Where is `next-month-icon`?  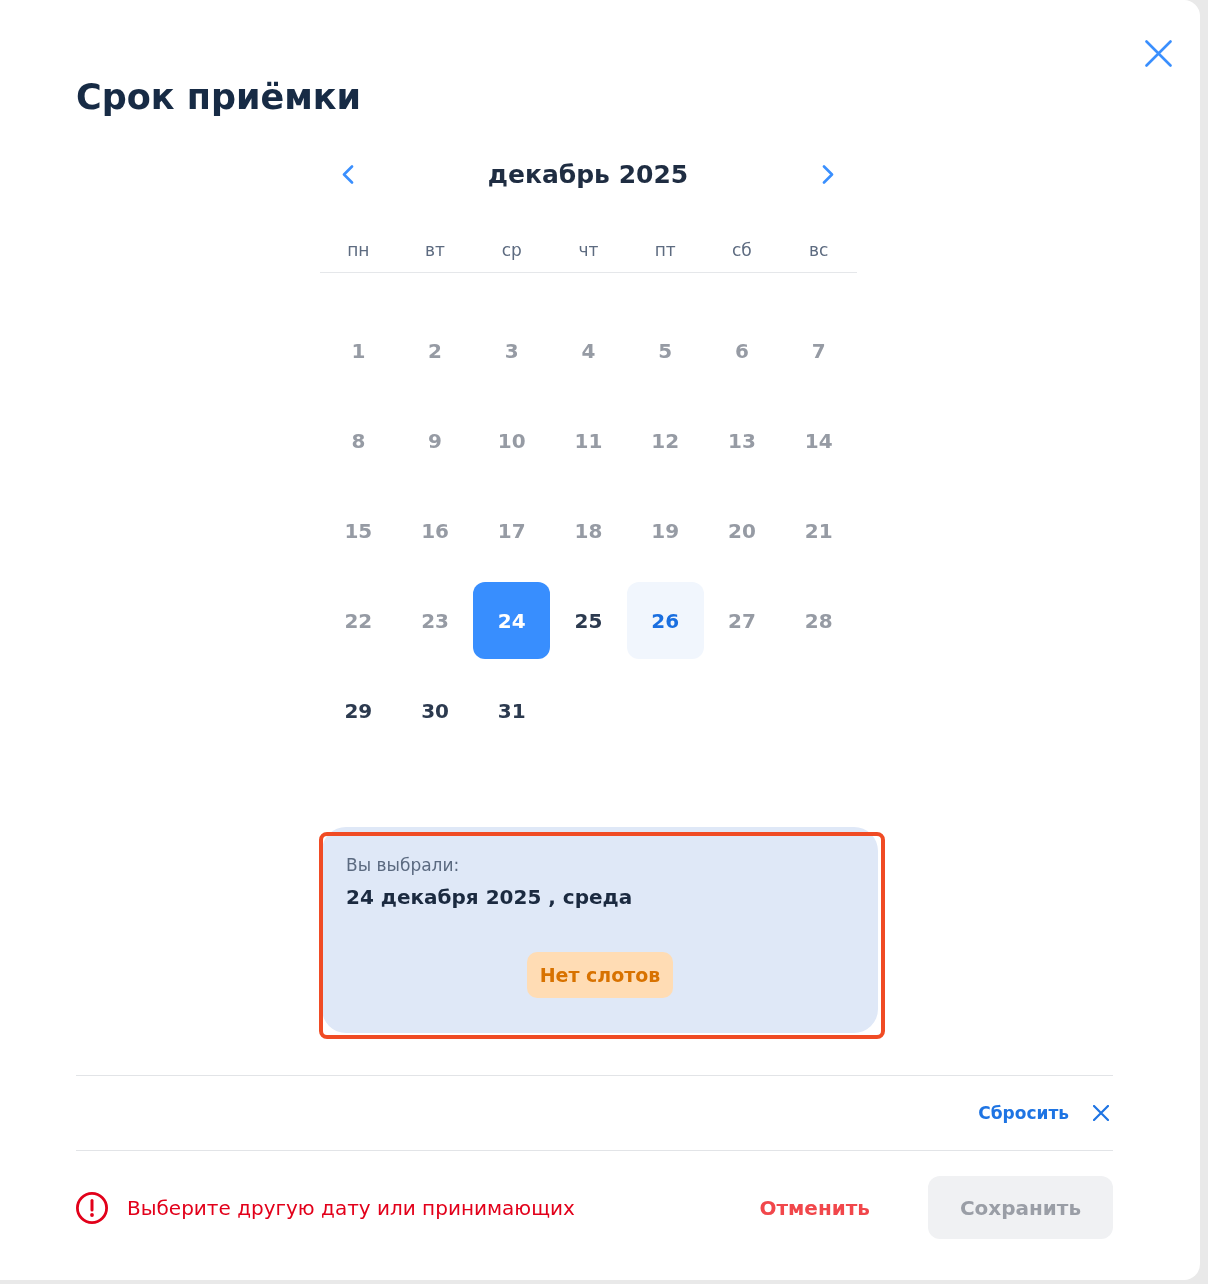
next-month-icon is located at coordinates (828, 174).